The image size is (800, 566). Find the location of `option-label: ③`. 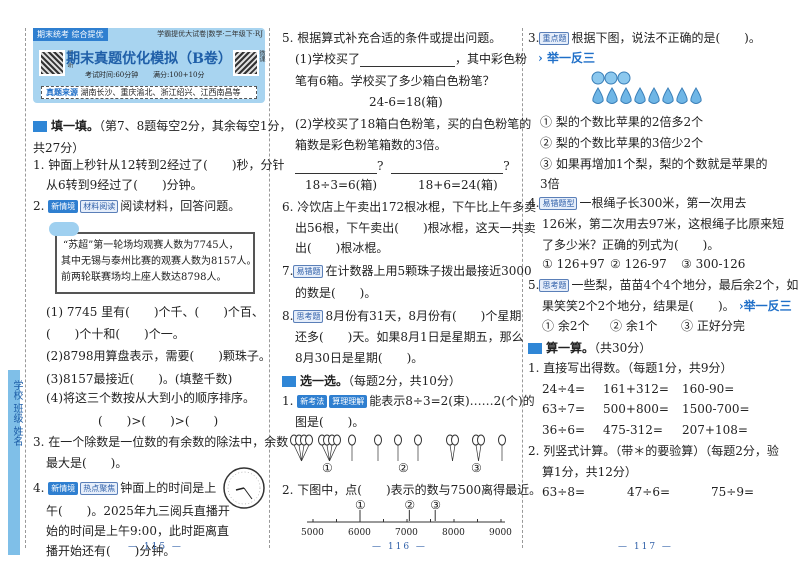

option-label: ③ is located at coordinates (476, 468).